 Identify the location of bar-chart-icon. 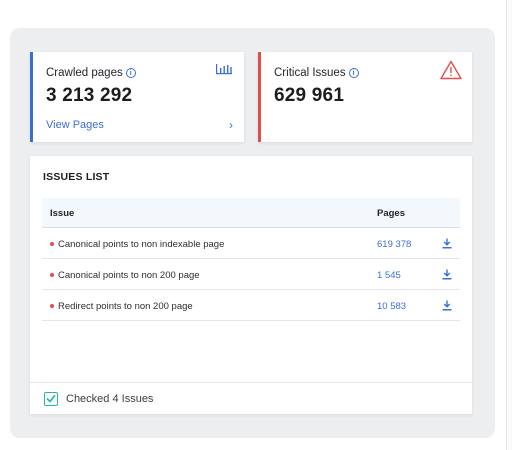
(224, 69).